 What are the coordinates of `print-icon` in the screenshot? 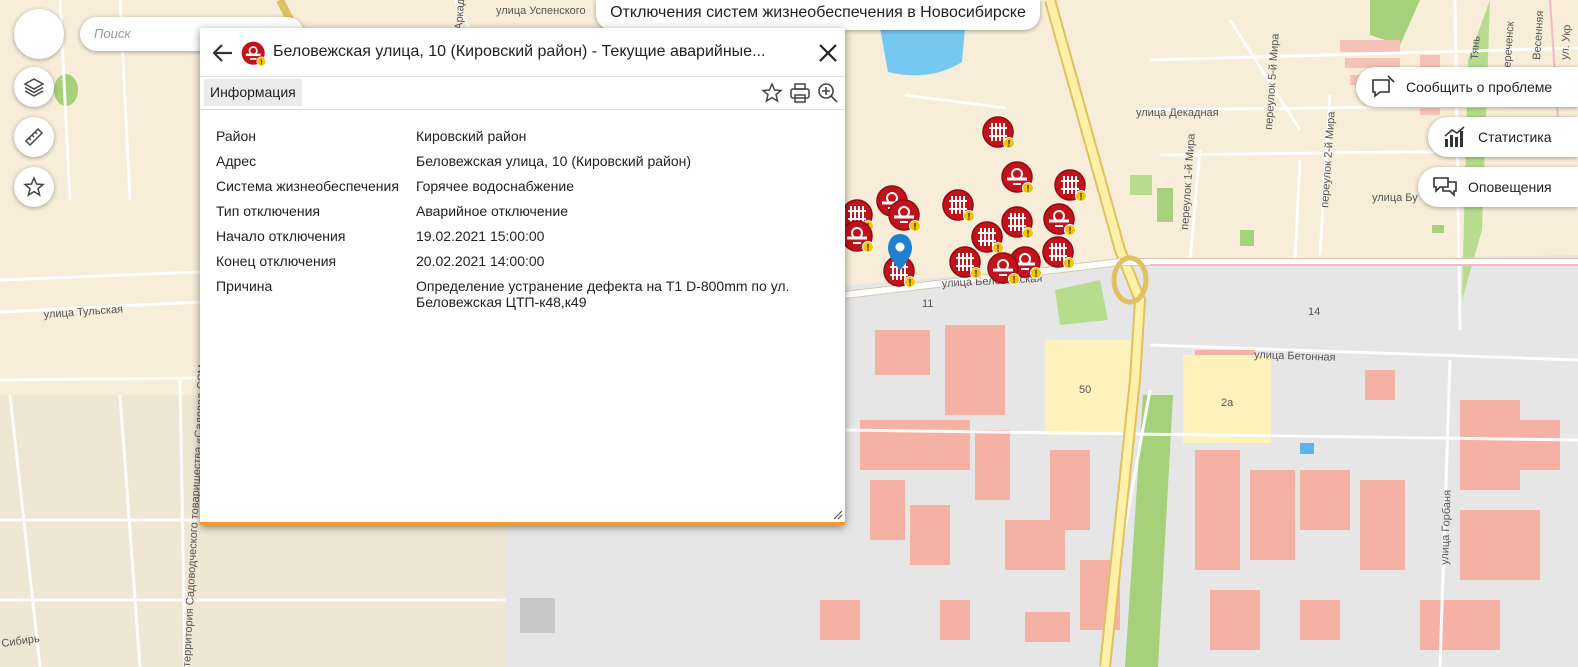 It's located at (800, 93).